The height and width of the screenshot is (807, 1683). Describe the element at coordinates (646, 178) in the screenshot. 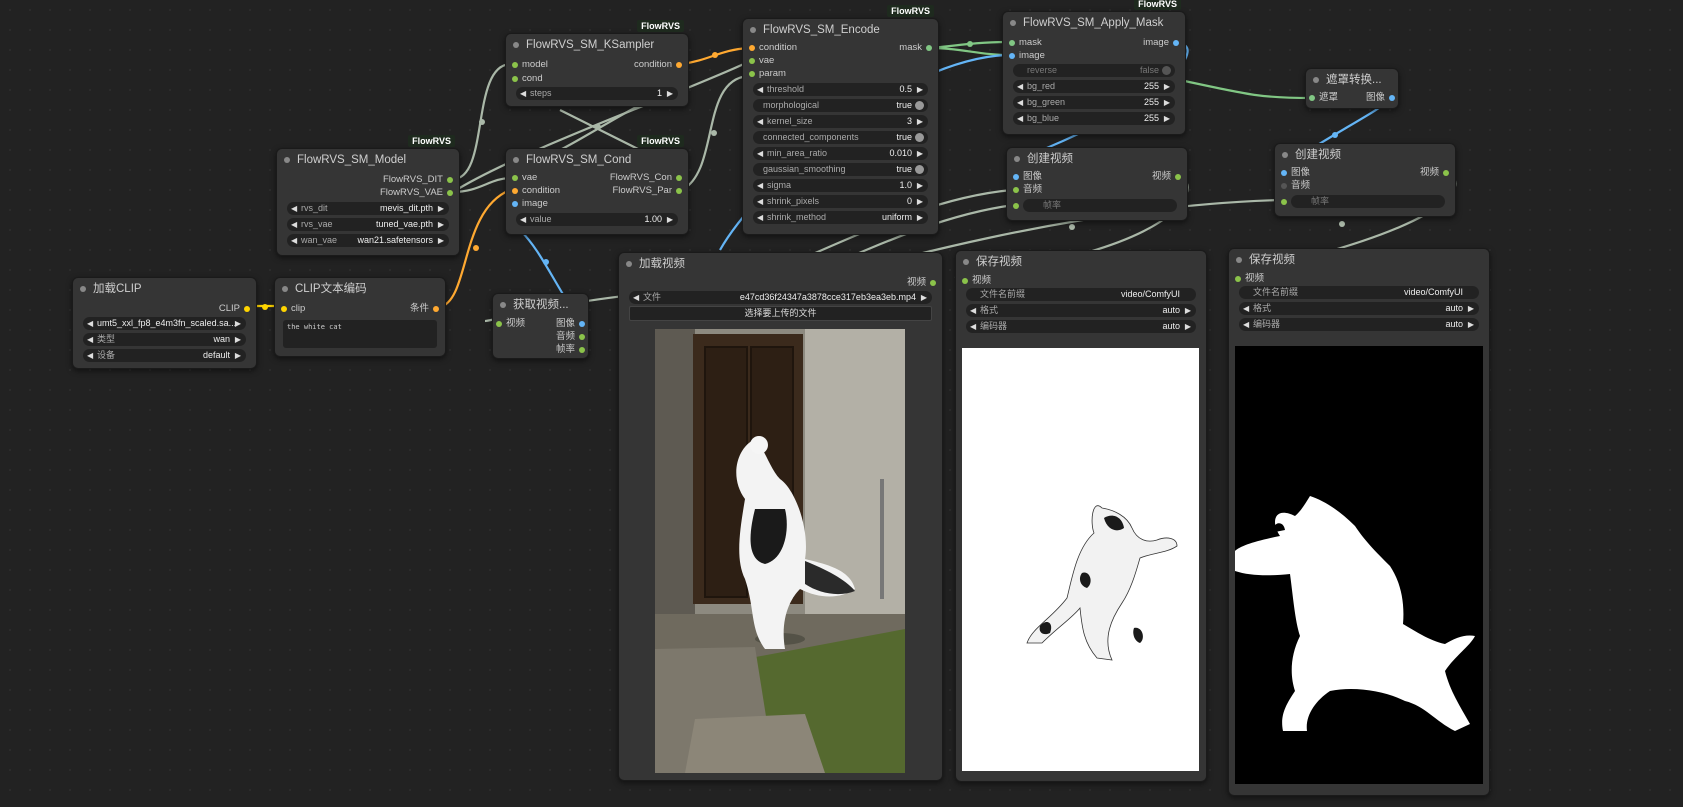

I see `output-con: FlowRVS_Con` at that location.